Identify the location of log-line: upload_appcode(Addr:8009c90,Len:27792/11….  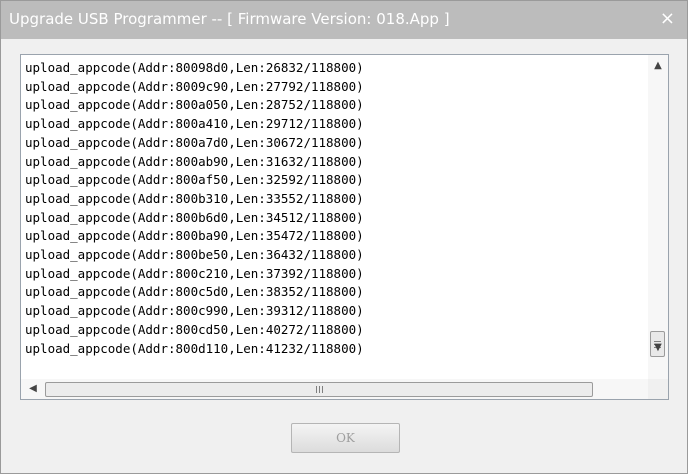
(194, 86).